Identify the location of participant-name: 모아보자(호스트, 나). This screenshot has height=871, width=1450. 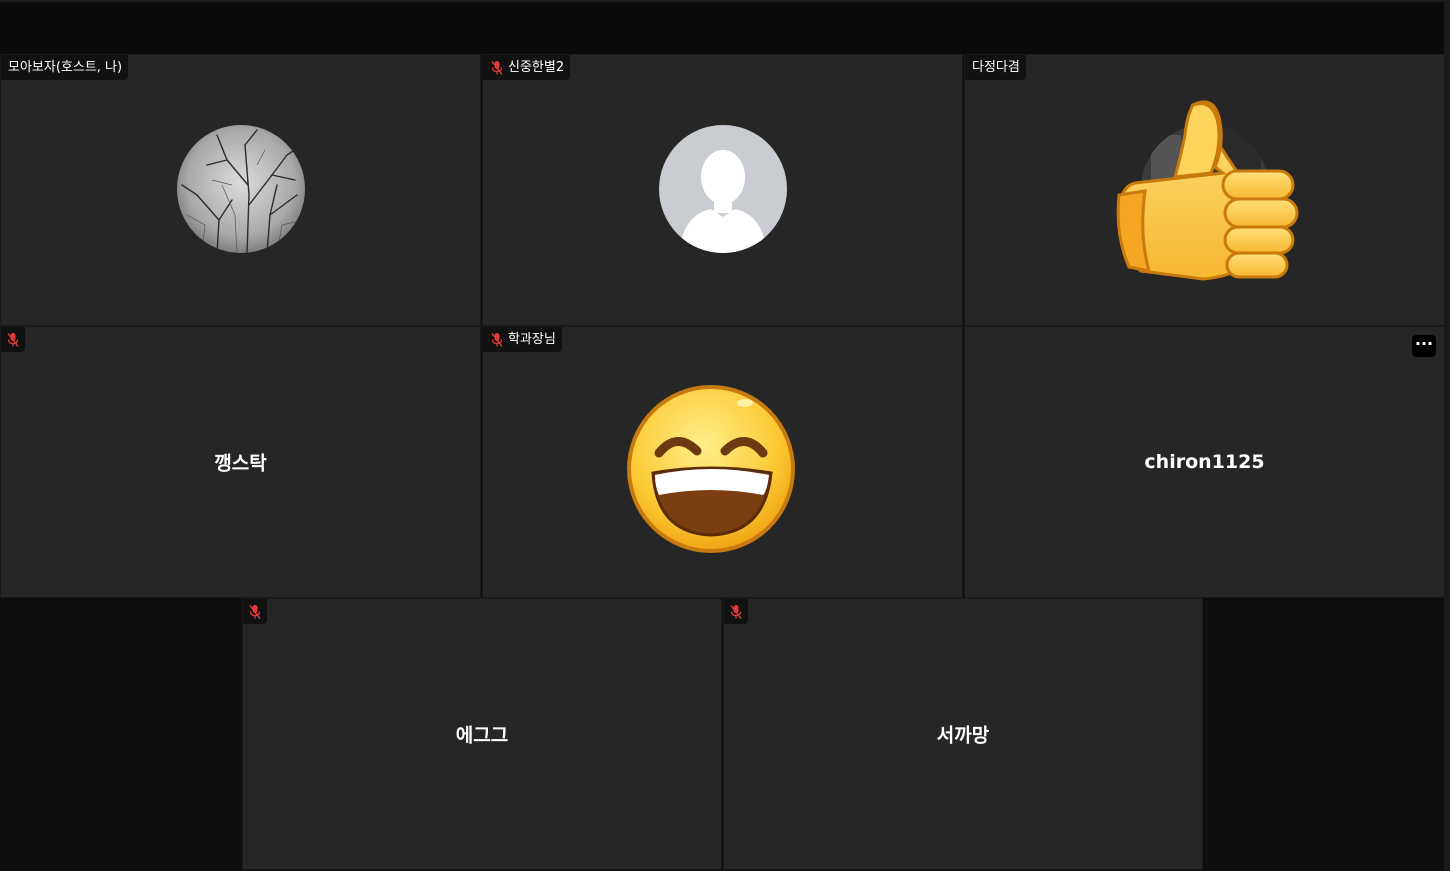
(65, 67).